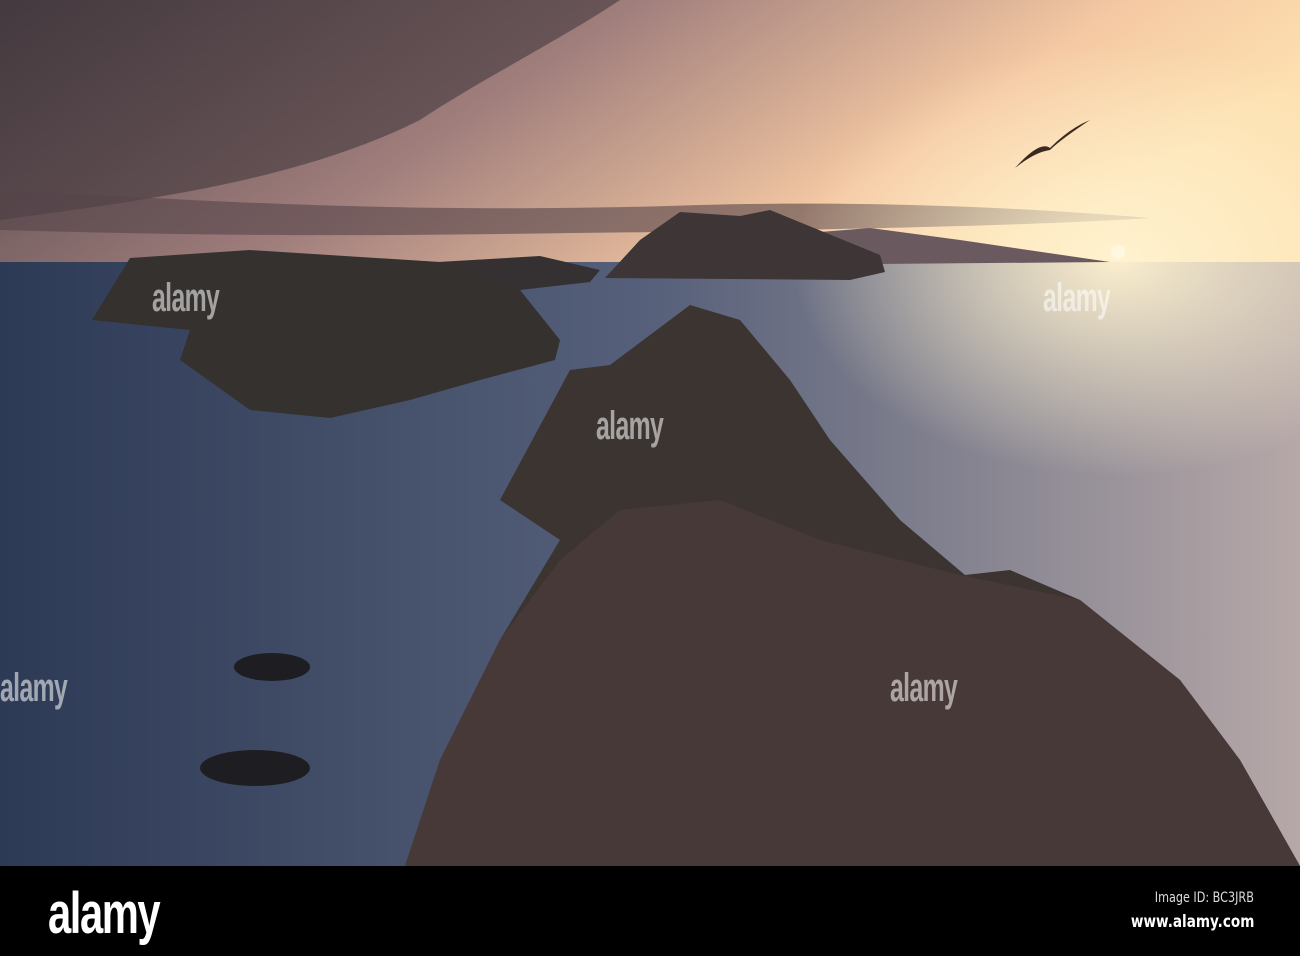  What do you see at coordinates (1192, 922) in the screenshot?
I see `website-link: www.alamy.com` at bounding box center [1192, 922].